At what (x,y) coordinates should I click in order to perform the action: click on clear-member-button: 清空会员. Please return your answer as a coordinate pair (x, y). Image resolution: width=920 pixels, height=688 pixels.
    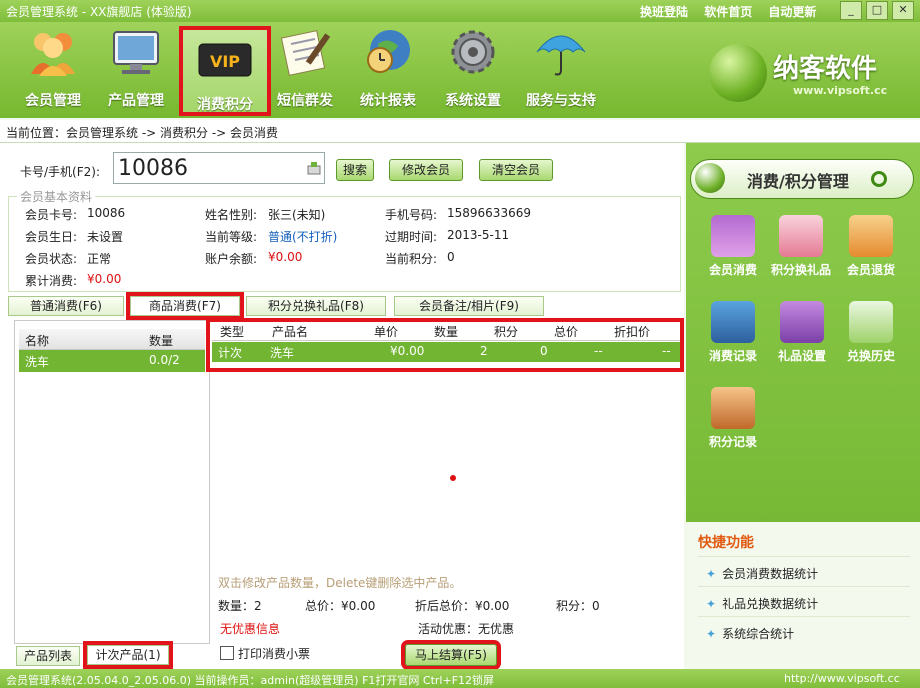
    Looking at the image, I should click on (516, 170).